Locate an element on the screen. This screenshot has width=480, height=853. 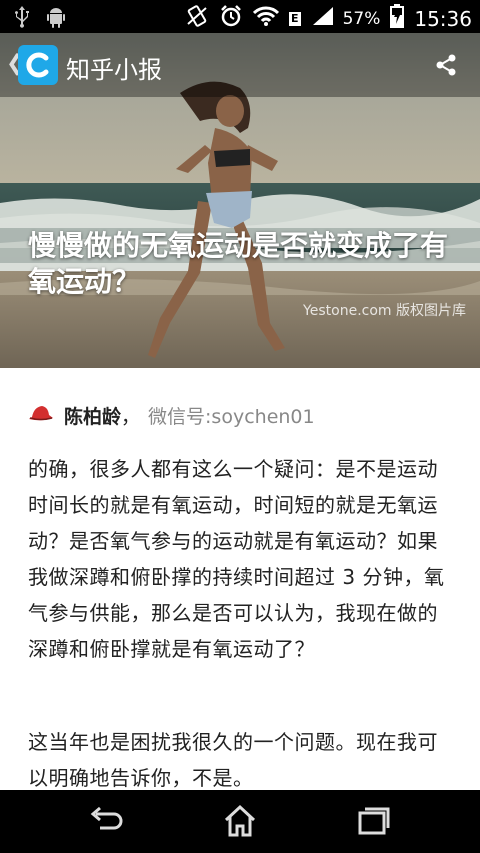
status-left-icons is located at coordinates (40, 19).